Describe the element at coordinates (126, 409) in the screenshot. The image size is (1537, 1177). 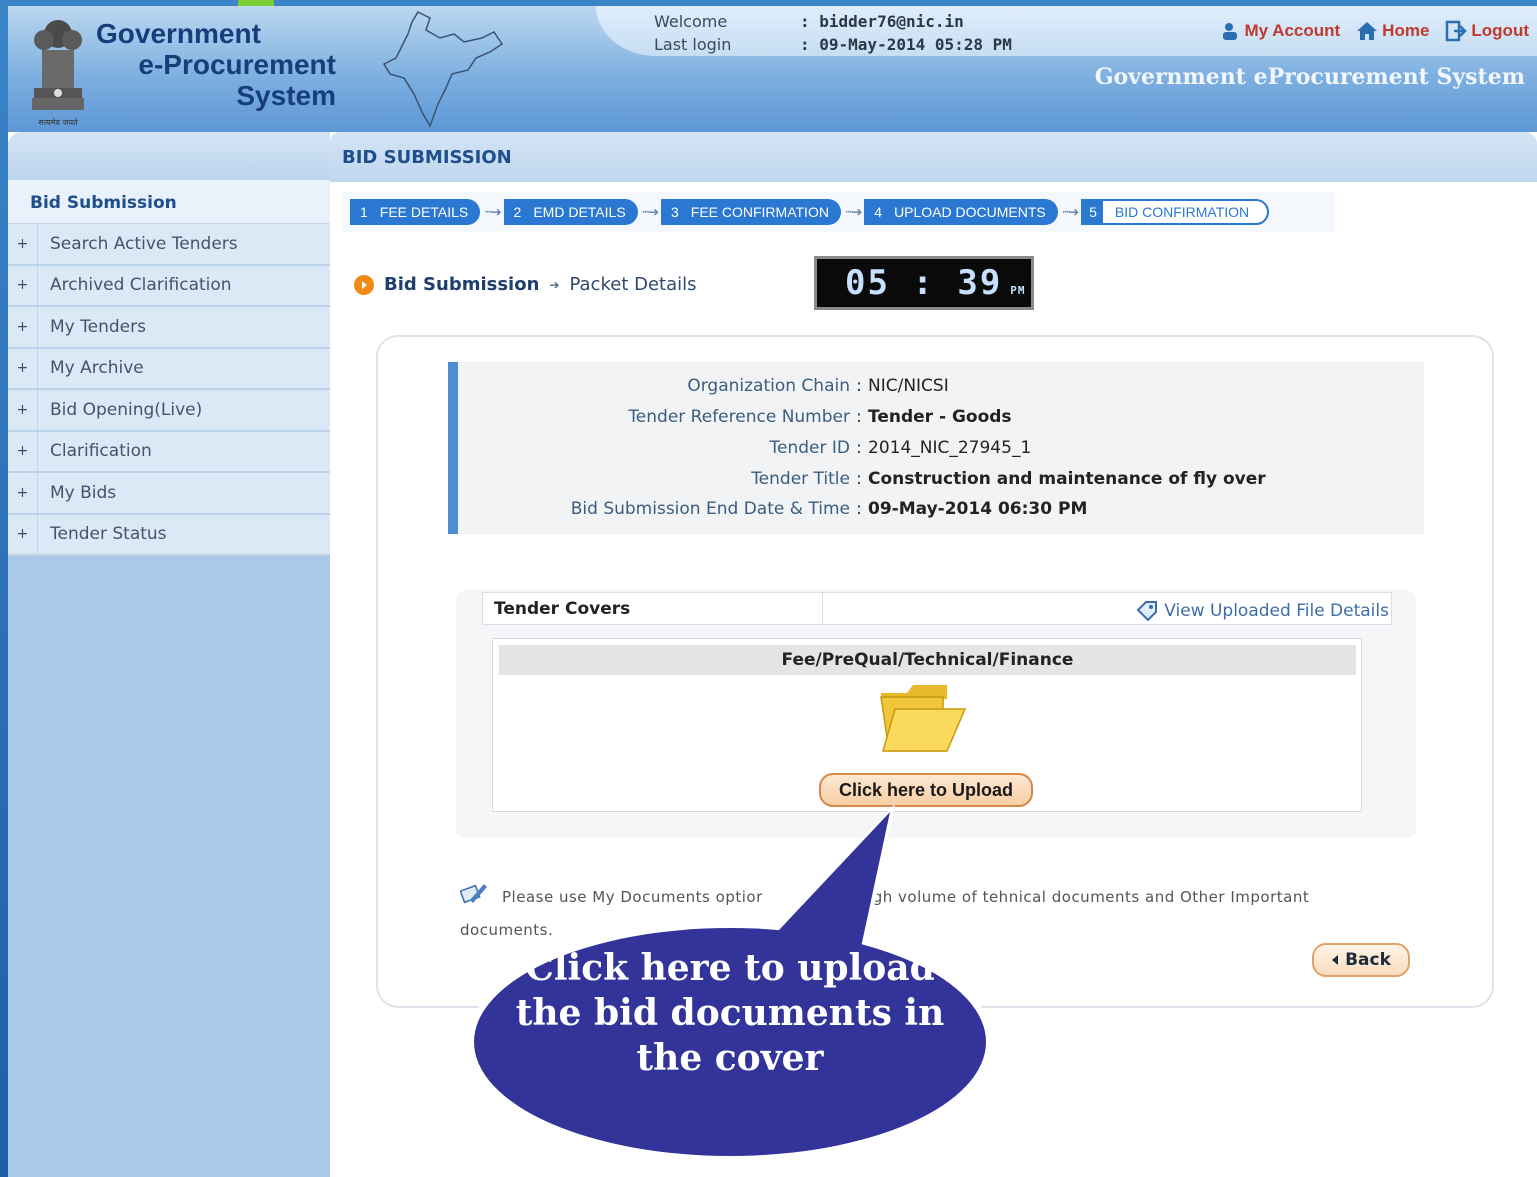
I see `sidebar-item-label: Bid Opening(Live)` at that location.